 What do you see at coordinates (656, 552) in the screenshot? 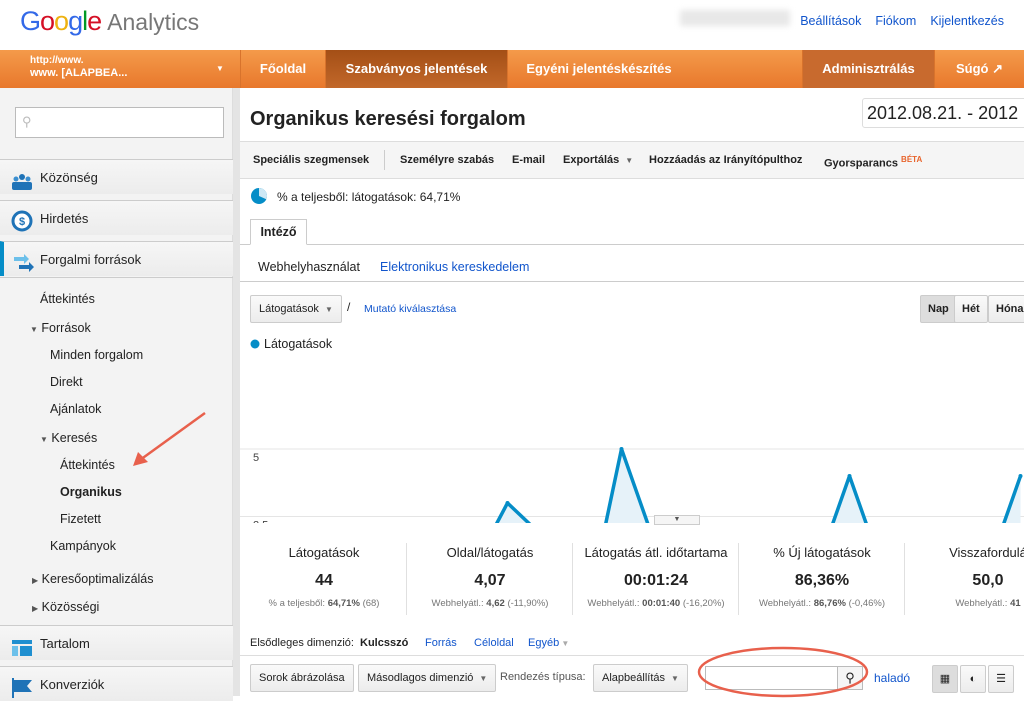
I see `kpi-label: Látogatás átl. időtartama` at bounding box center [656, 552].